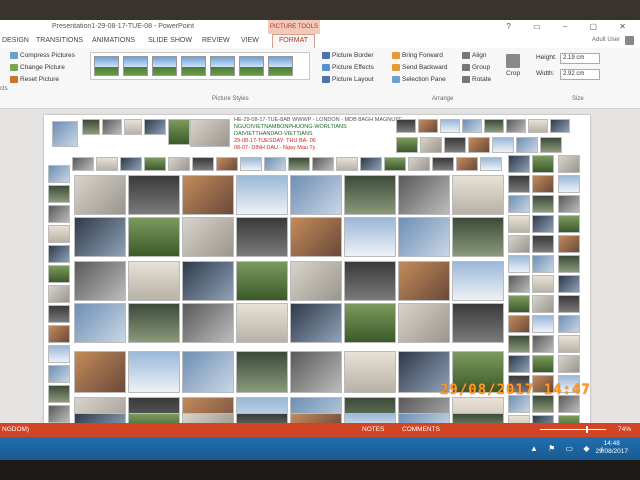 The height and width of the screenshot is (480, 640). Describe the element at coordinates (34, 79) in the screenshot. I see `reset-picture-button: Reset Picture` at that location.